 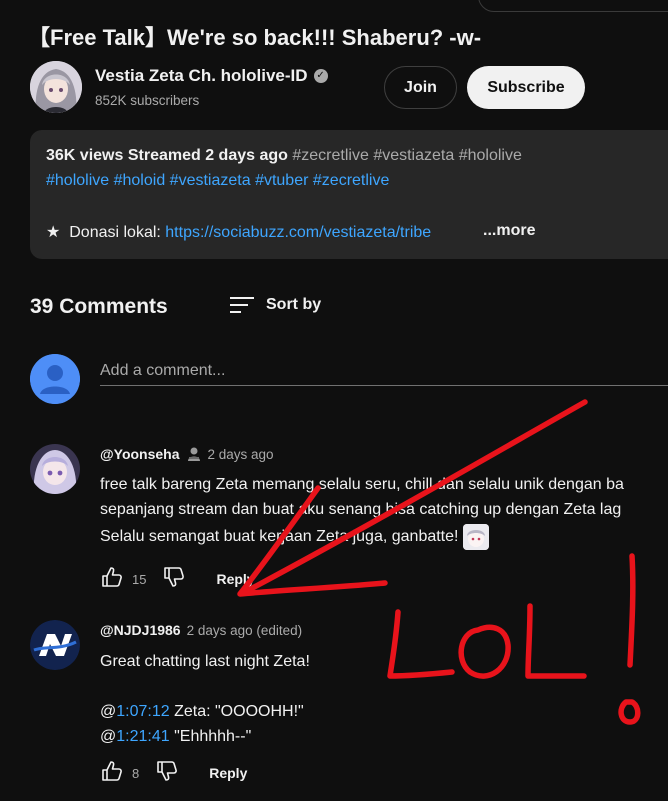 I want to click on comment-line: Great chatting last night Zeta!, so click(x=205, y=661).